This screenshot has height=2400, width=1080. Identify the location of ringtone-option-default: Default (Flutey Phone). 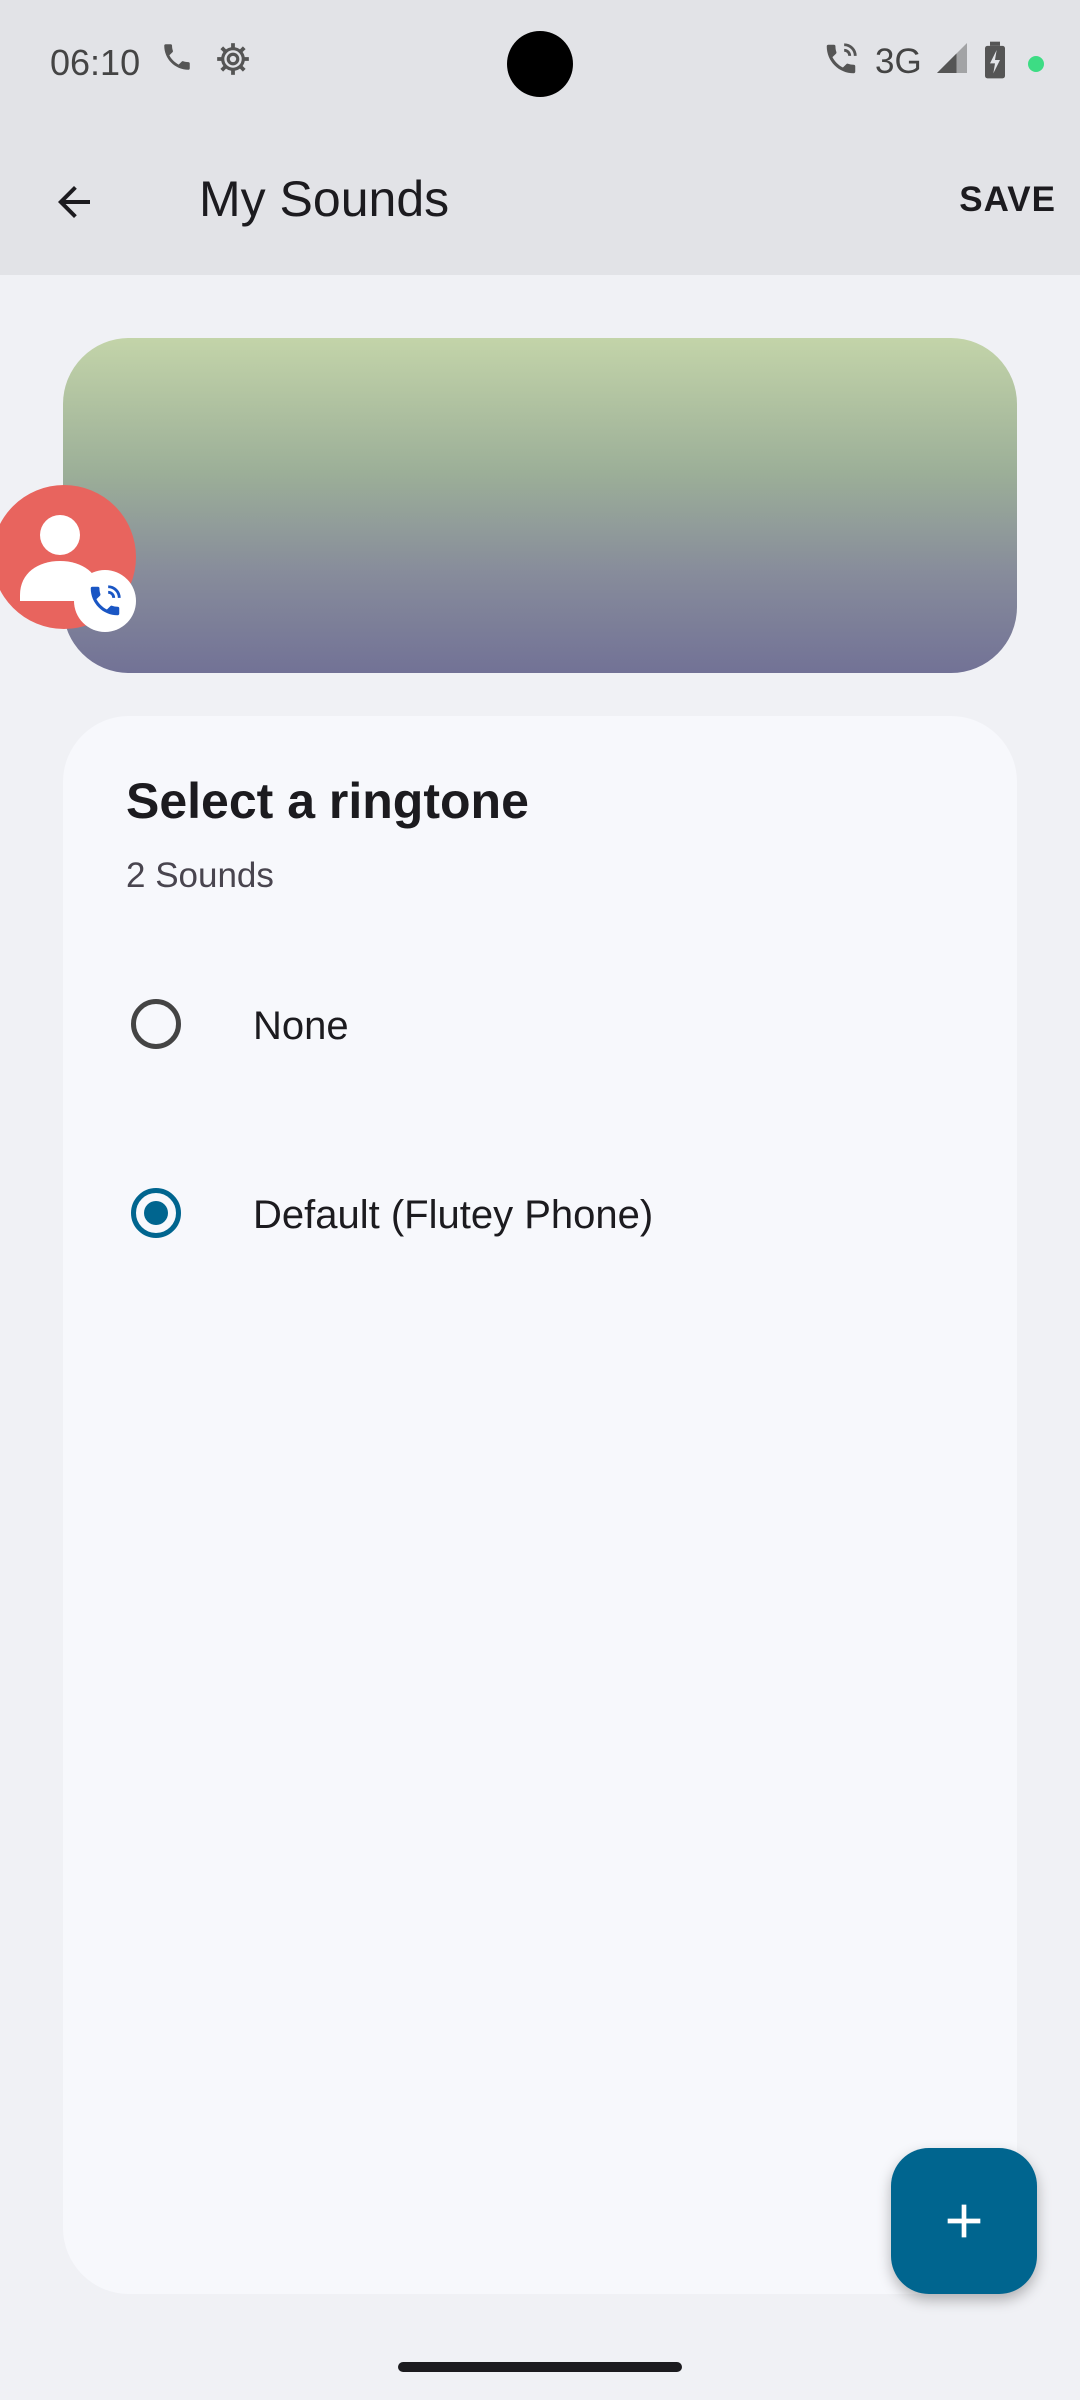
(540, 1213).